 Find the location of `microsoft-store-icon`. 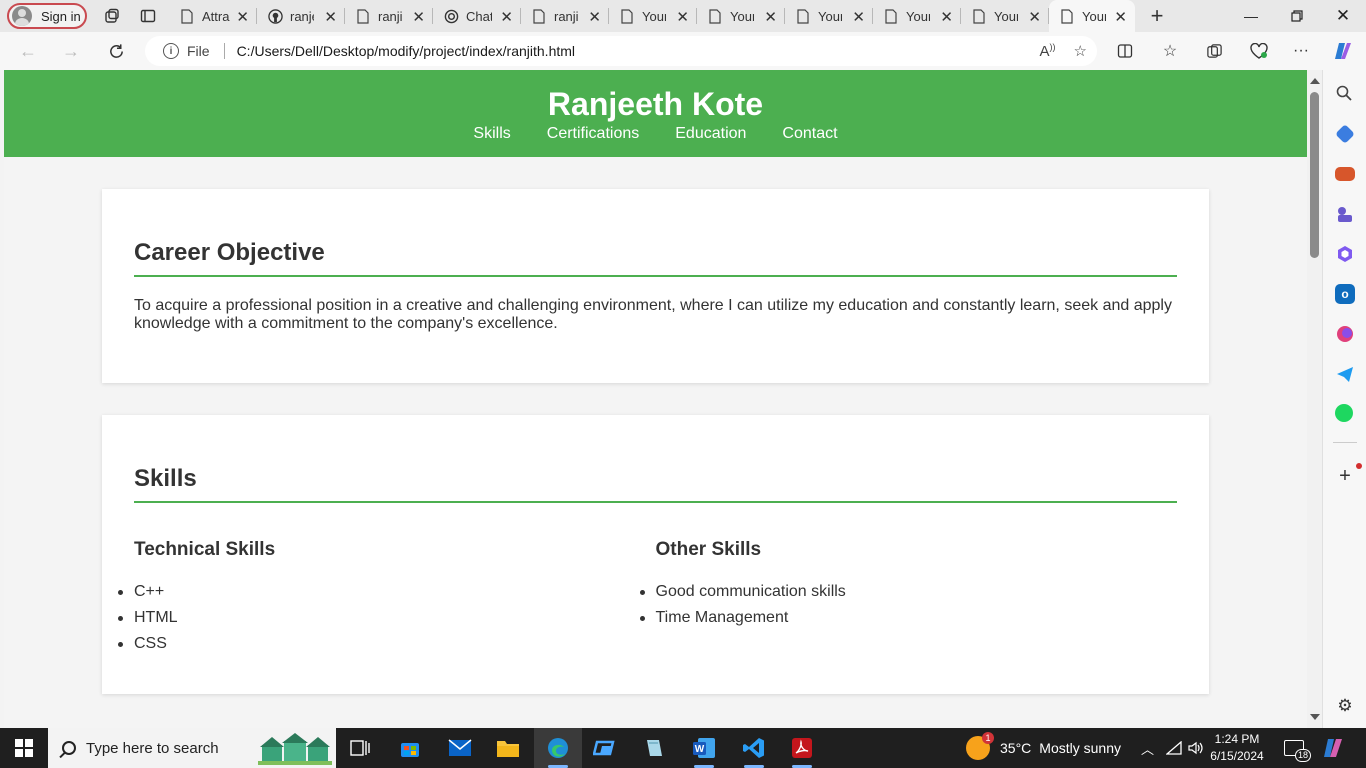

microsoft-store-icon is located at coordinates (410, 748).